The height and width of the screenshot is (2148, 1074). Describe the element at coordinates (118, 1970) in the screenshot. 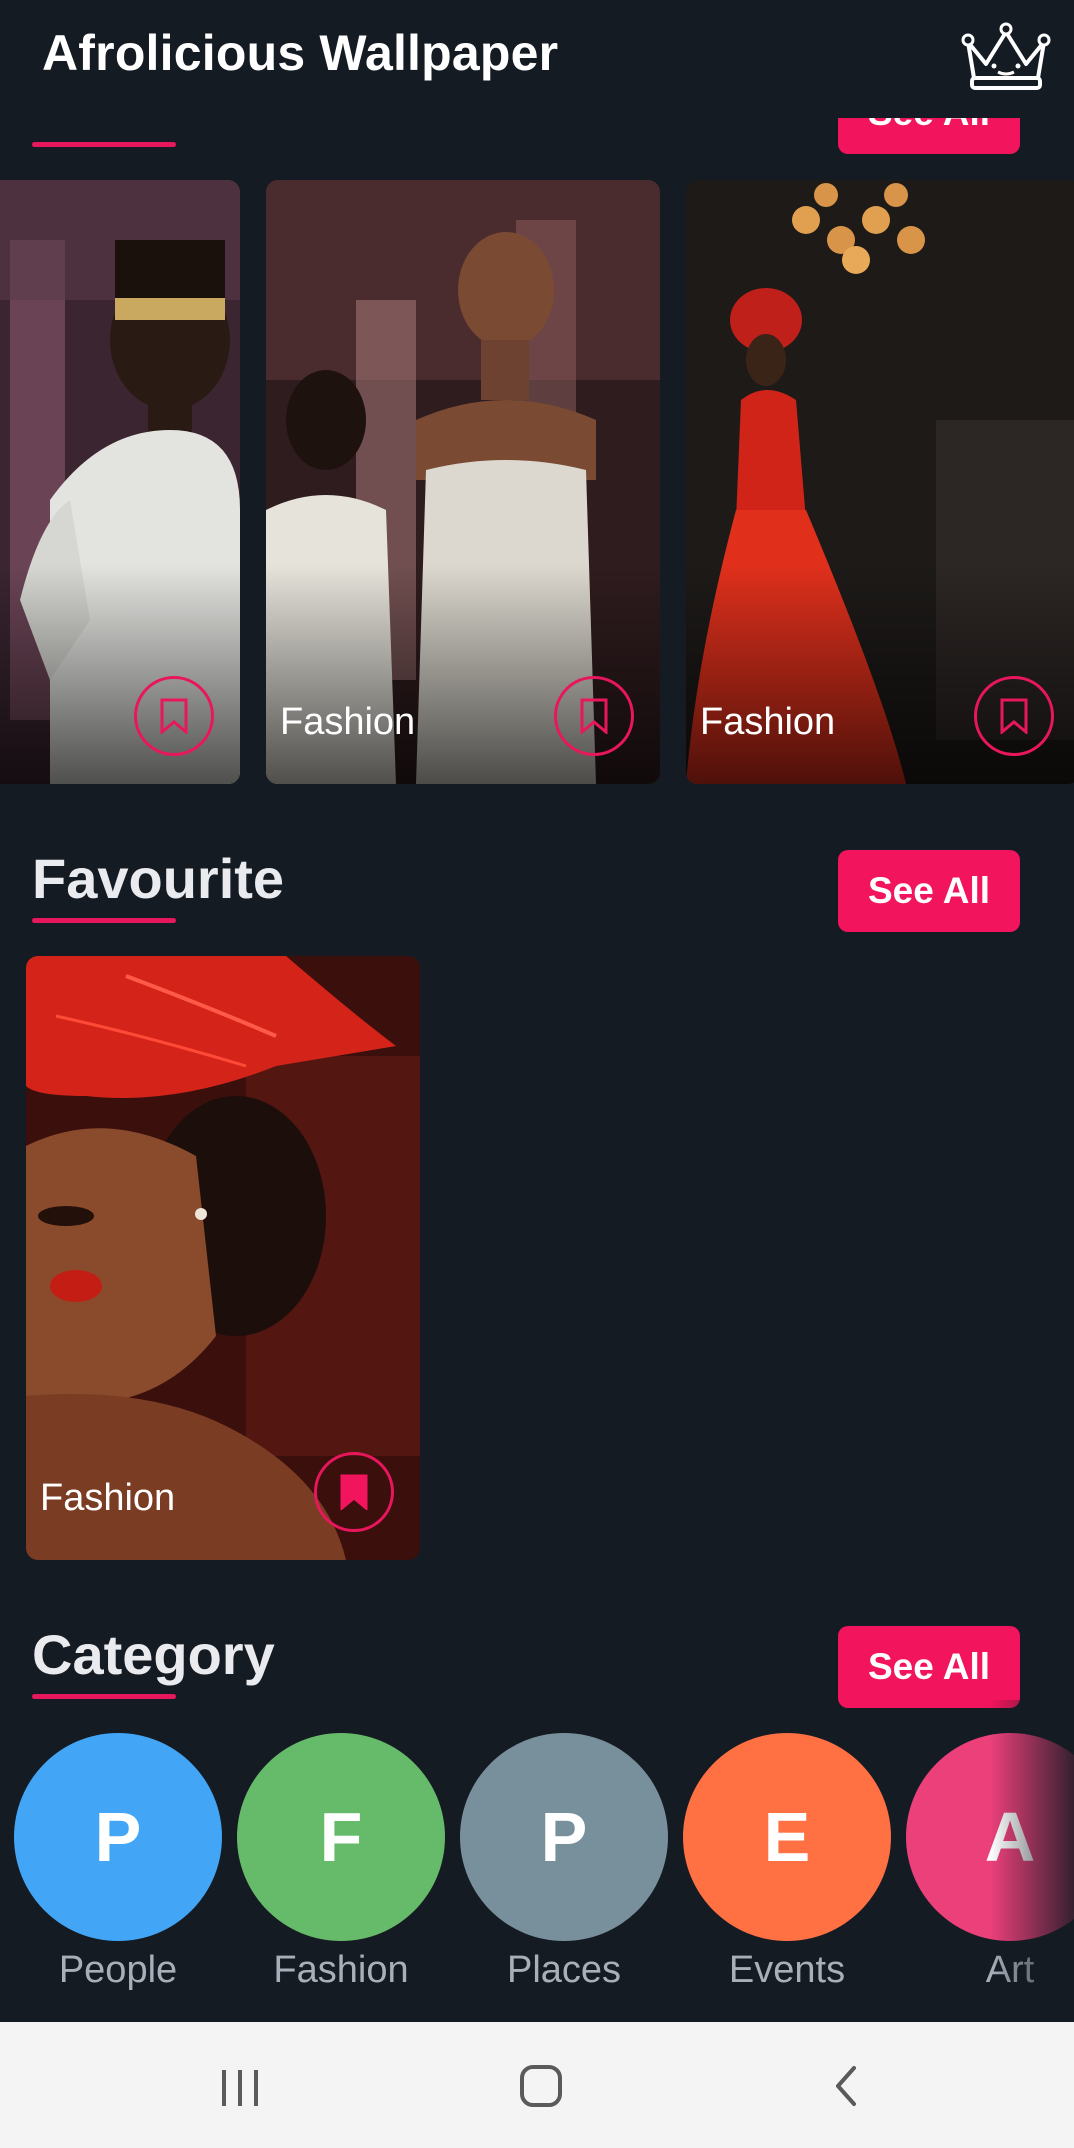

I see `category-label: People` at that location.